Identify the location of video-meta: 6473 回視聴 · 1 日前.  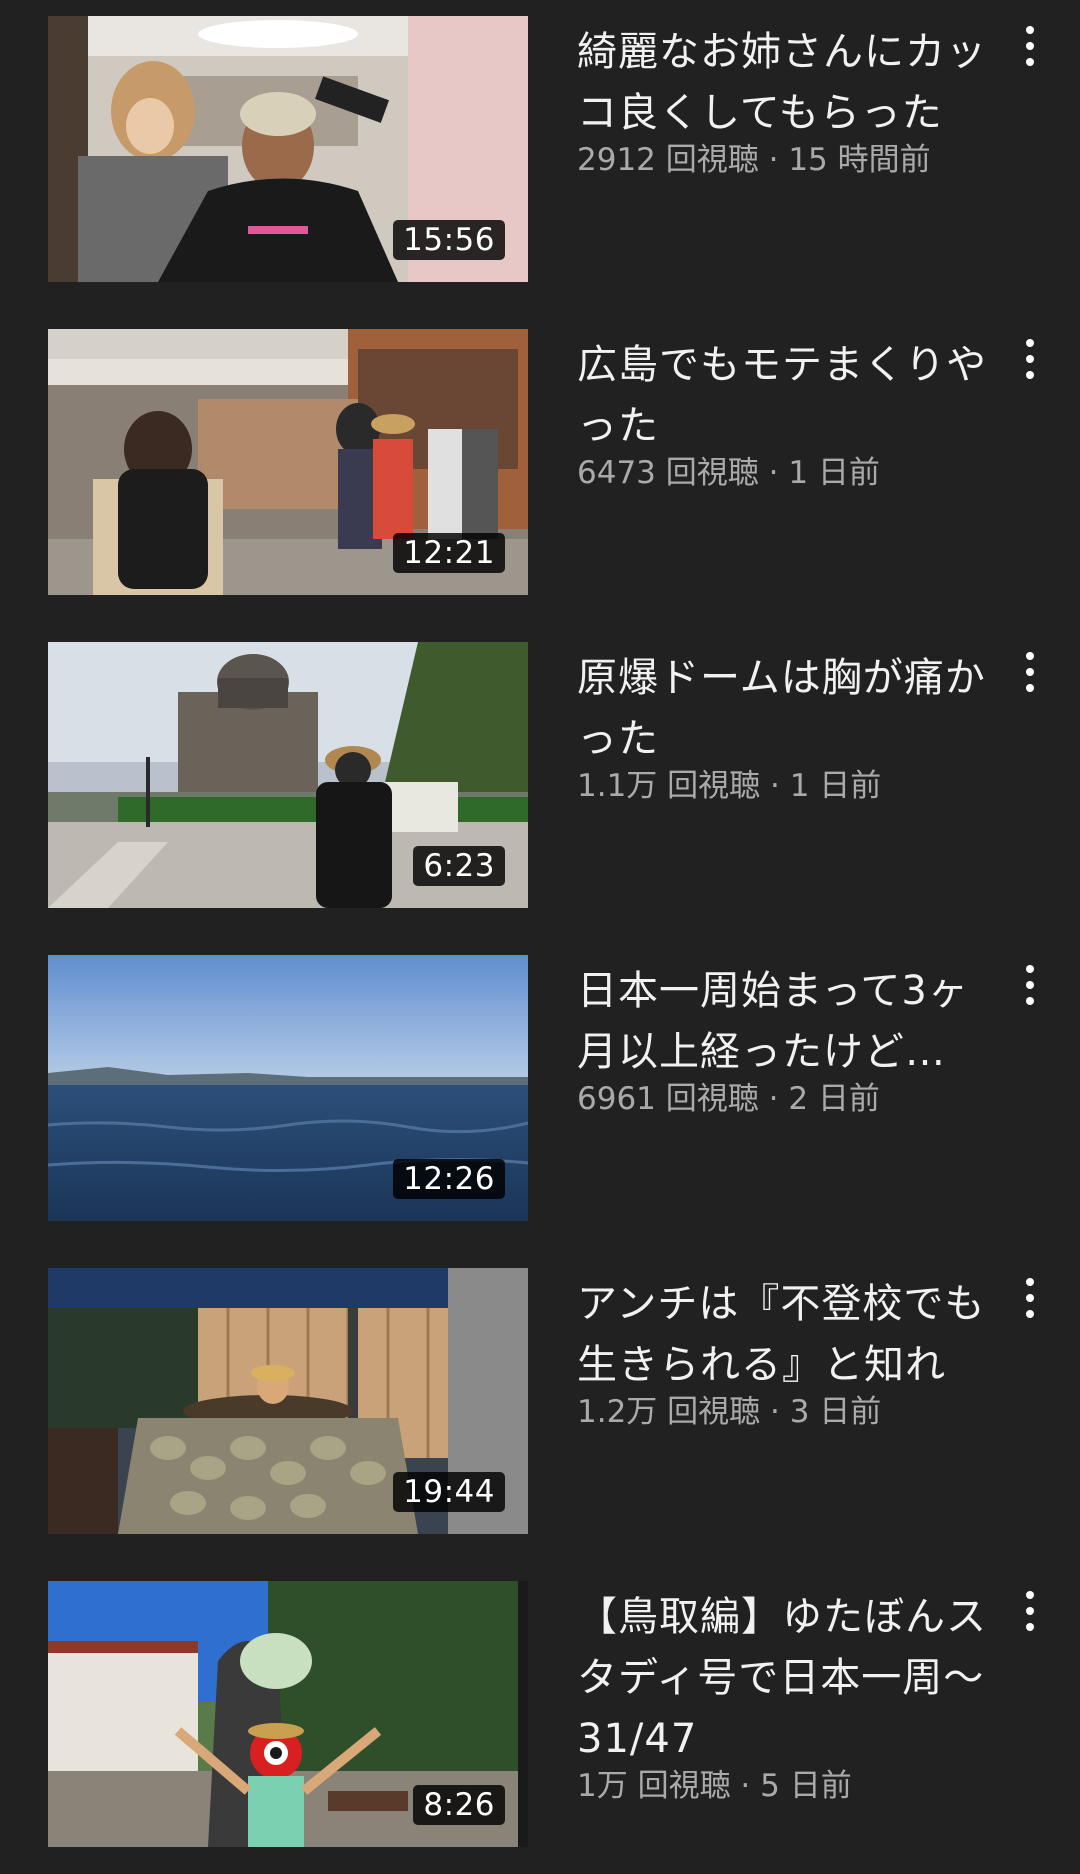
(787, 473).